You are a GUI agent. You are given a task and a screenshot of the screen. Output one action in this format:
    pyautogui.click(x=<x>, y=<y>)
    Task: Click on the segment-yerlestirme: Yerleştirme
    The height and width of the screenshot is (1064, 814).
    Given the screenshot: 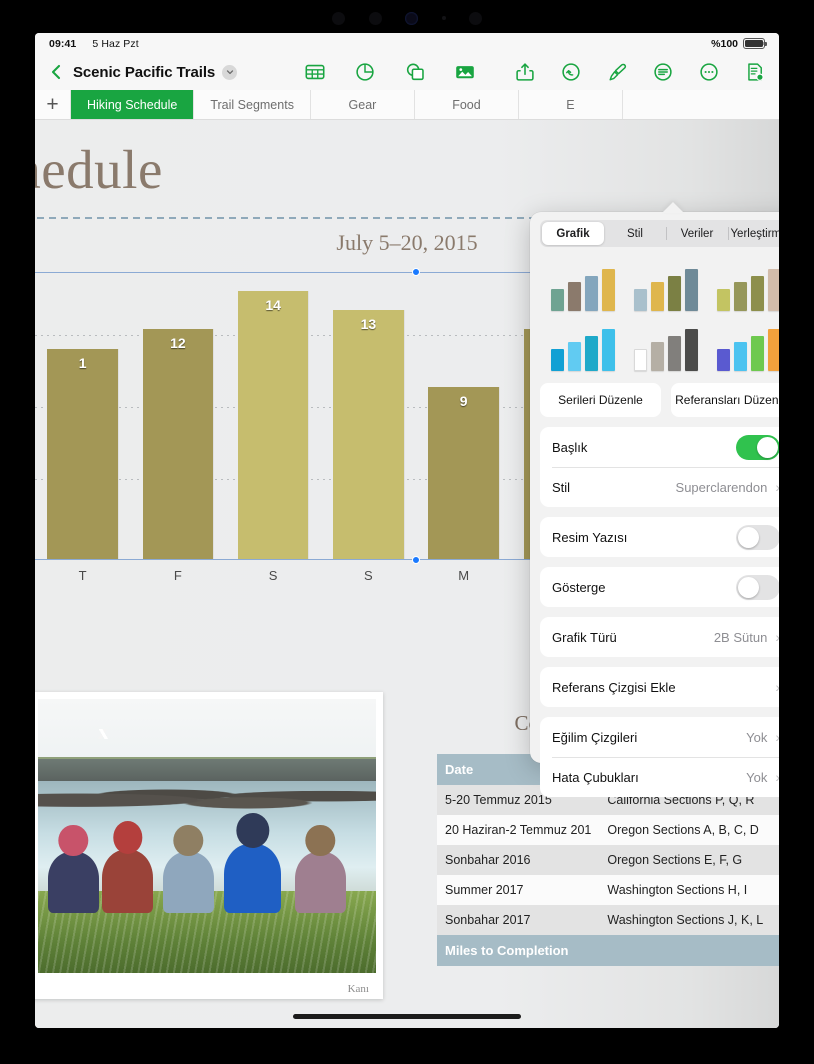 What is the action you would take?
    pyautogui.click(x=753, y=233)
    